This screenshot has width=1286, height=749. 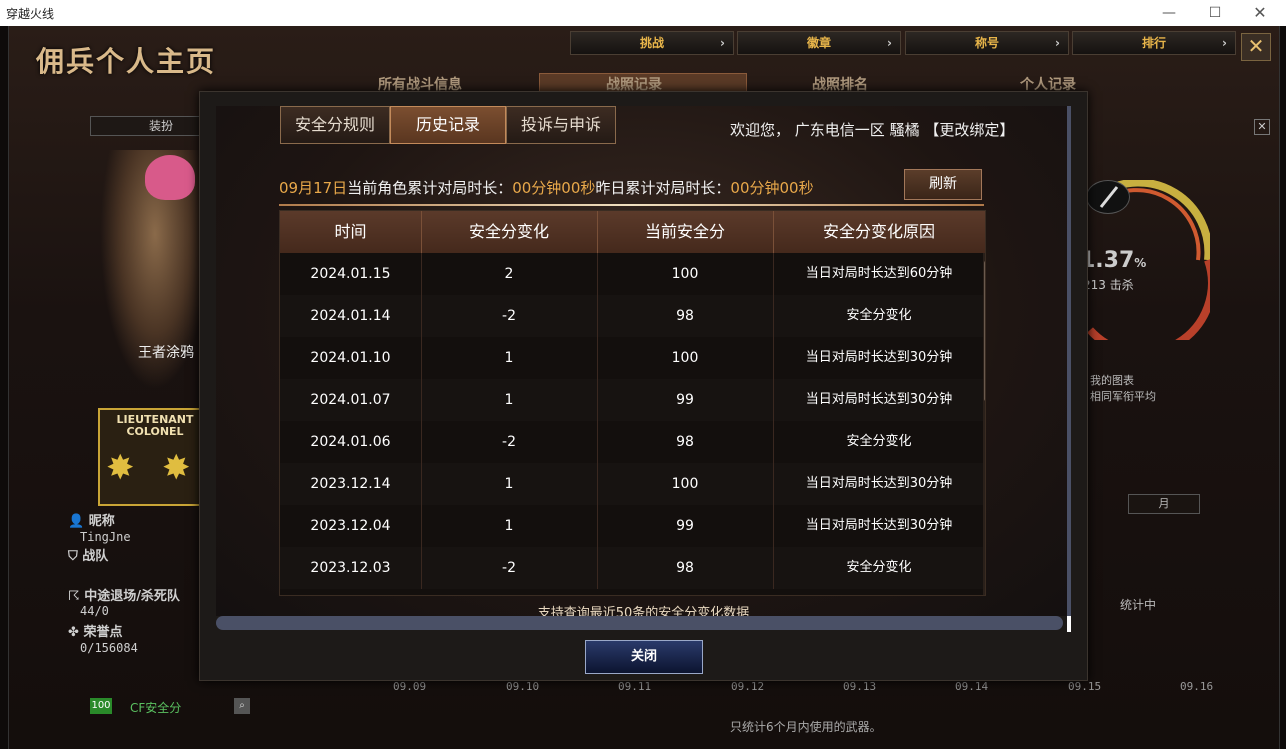 I want to click on cell-time: 2023.12.04, so click(x=351, y=526).